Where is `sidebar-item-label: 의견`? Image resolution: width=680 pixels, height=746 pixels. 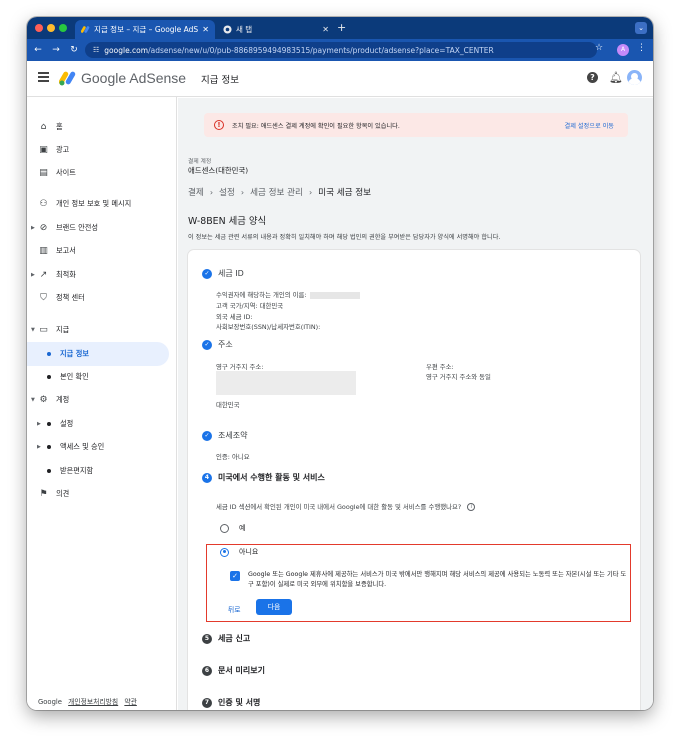 sidebar-item-label: 의견 is located at coordinates (63, 493).